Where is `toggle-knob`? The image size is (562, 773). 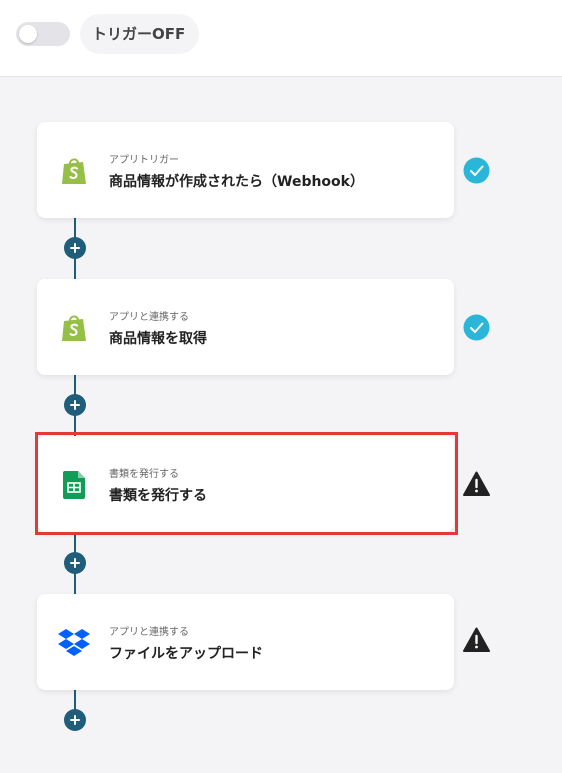
toggle-knob is located at coordinates (28, 34).